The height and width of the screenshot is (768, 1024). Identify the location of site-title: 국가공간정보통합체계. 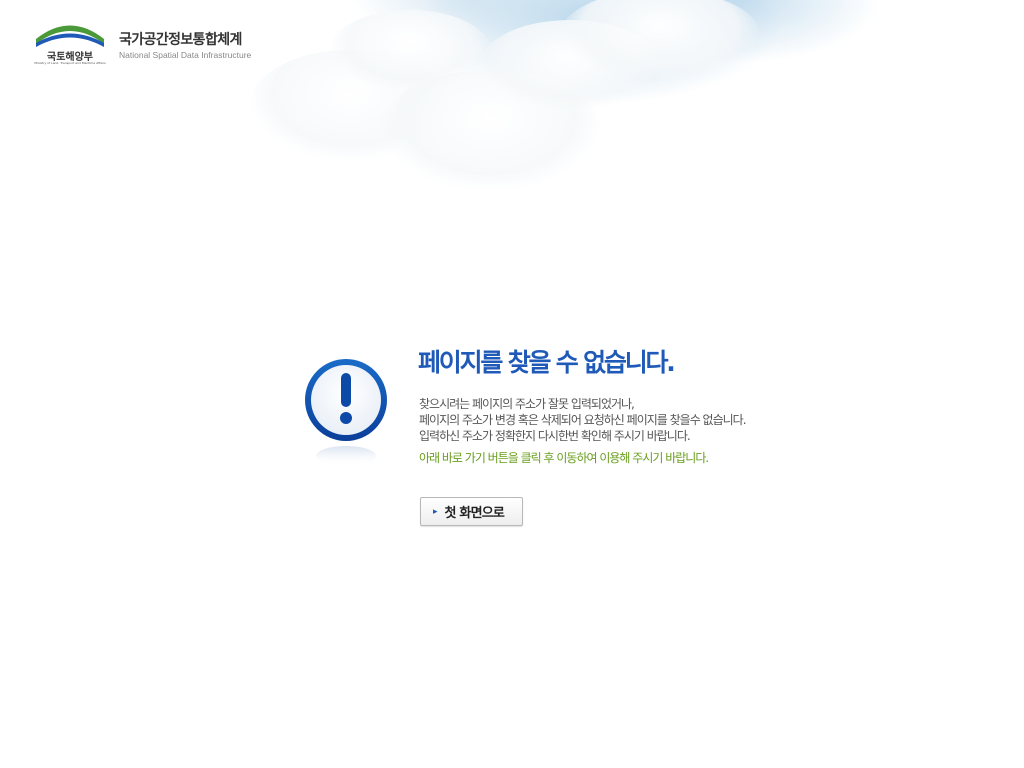
(180, 40).